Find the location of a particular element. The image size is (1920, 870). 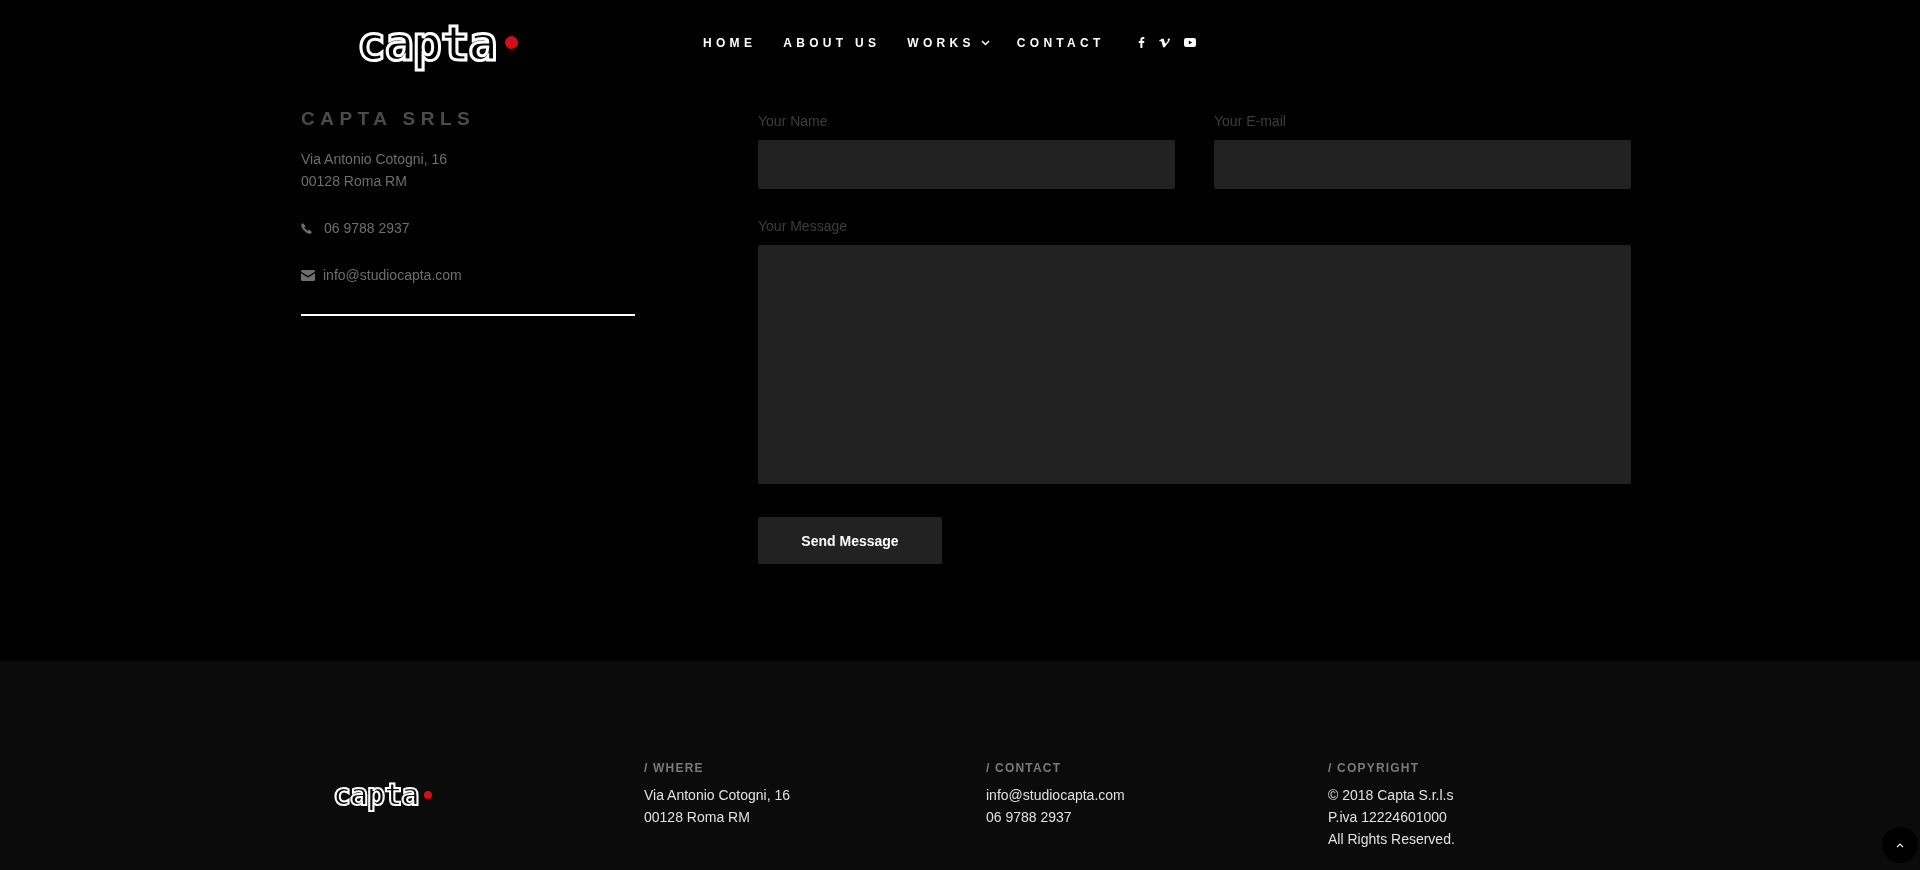

footer-heading: / WHERE is located at coordinates (674, 768).